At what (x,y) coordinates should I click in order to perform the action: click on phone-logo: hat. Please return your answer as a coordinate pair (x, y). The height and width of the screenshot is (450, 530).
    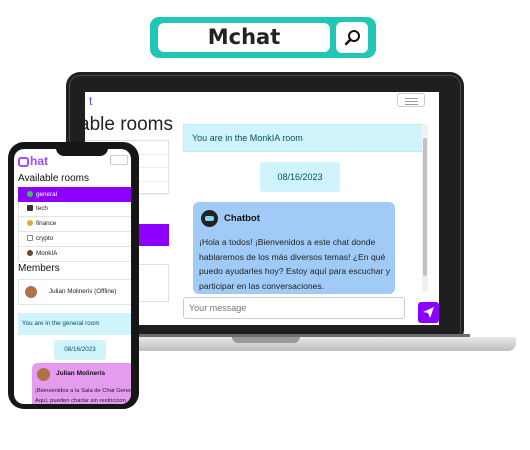
    Looking at the image, I should click on (33, 161).